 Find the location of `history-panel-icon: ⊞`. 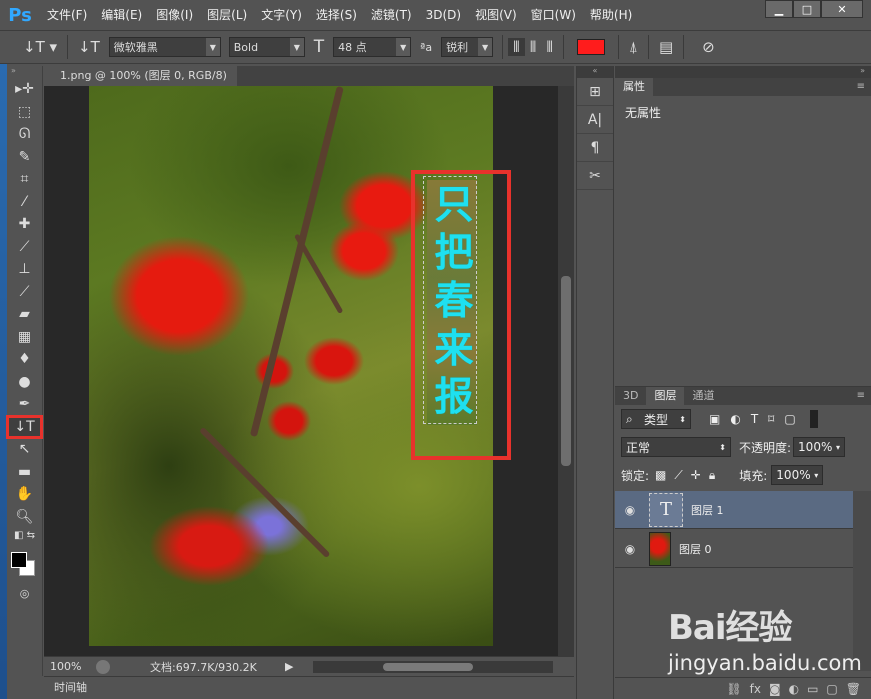

history-panel-icon: ⊞ is located at coordinates (595, 92).